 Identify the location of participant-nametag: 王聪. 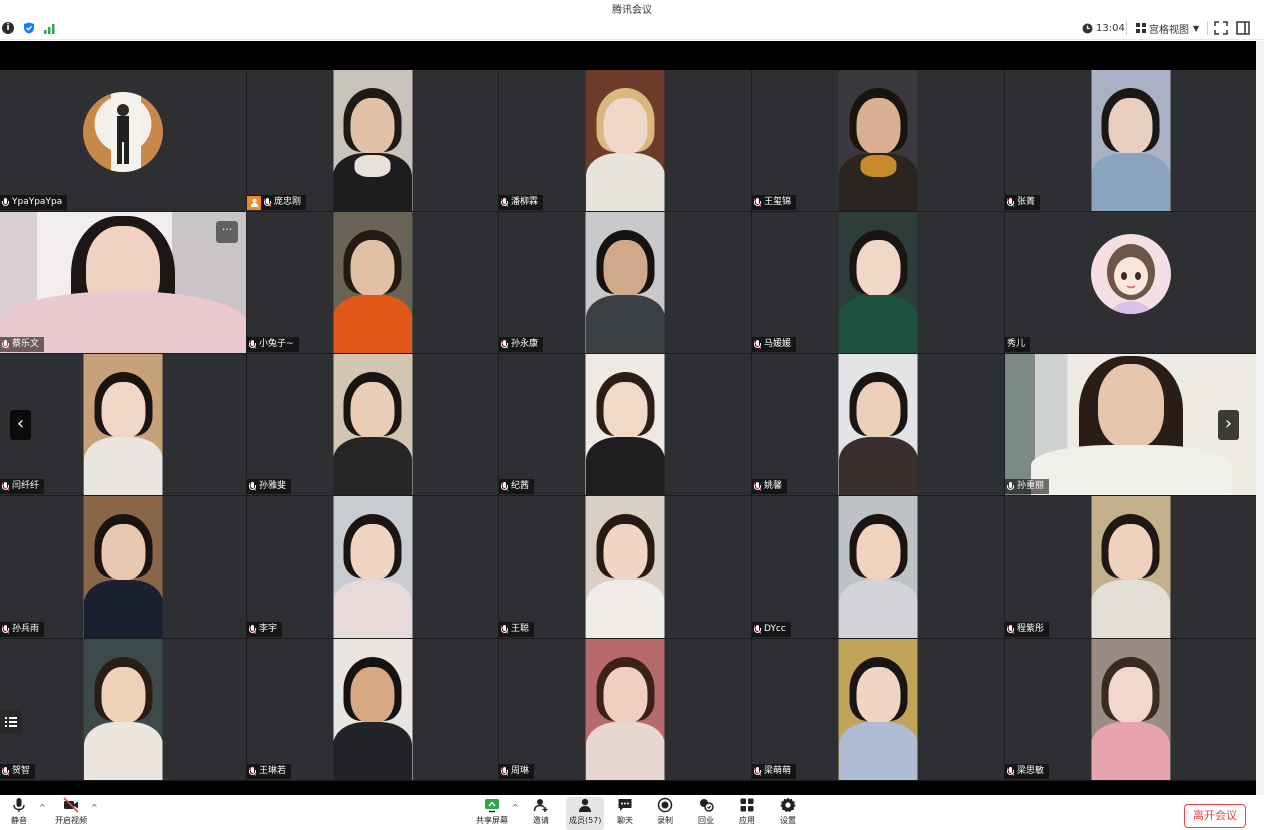
(517, 629).